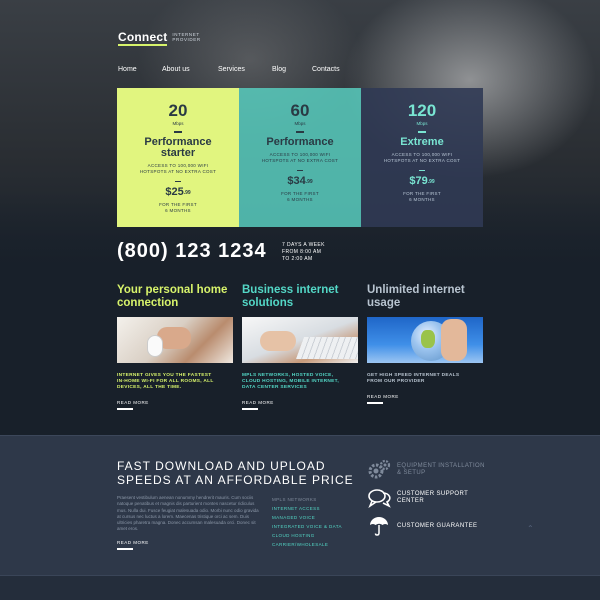  I want to click on service-item-guarantee: CUSTOMER GUARANTEE, so click(427, 526).